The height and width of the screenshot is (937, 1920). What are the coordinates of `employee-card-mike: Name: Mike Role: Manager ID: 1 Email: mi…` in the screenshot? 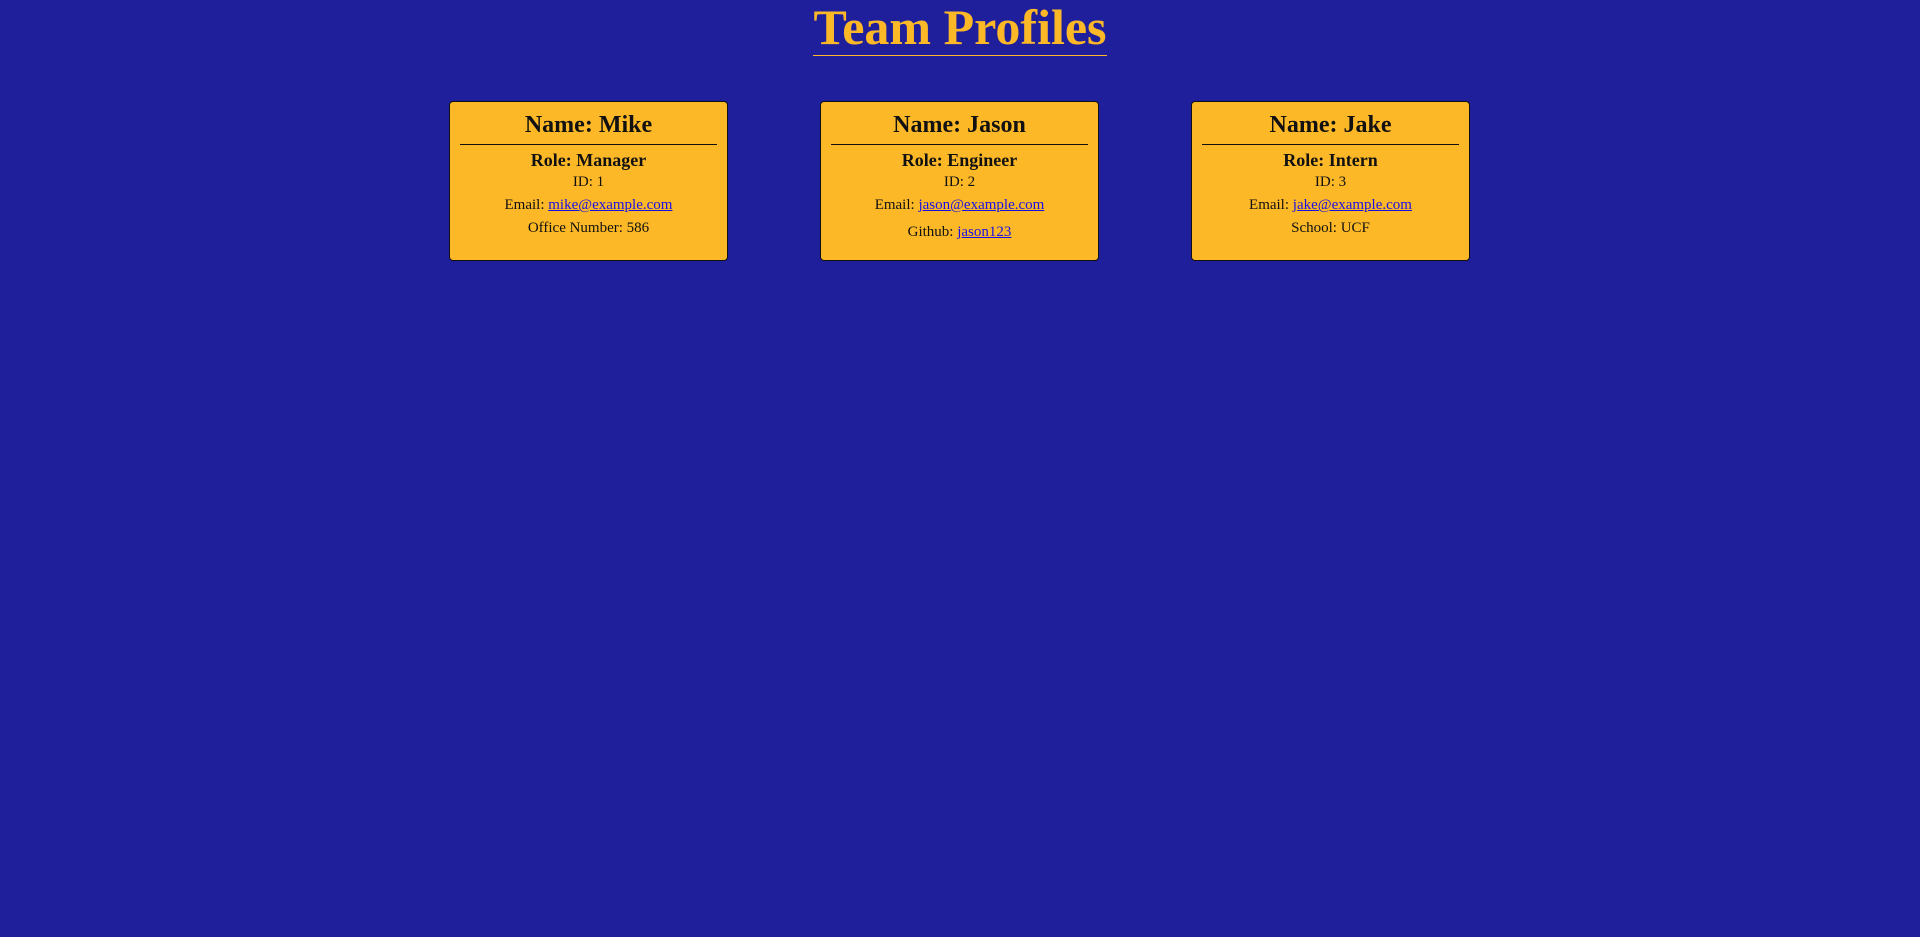 It's located at (588, 181).